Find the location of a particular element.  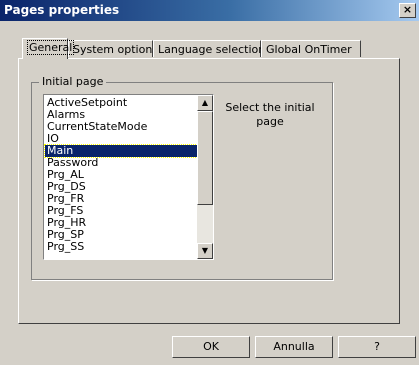

scroll-up-button: ▲ is located at coordinates (205, 103).